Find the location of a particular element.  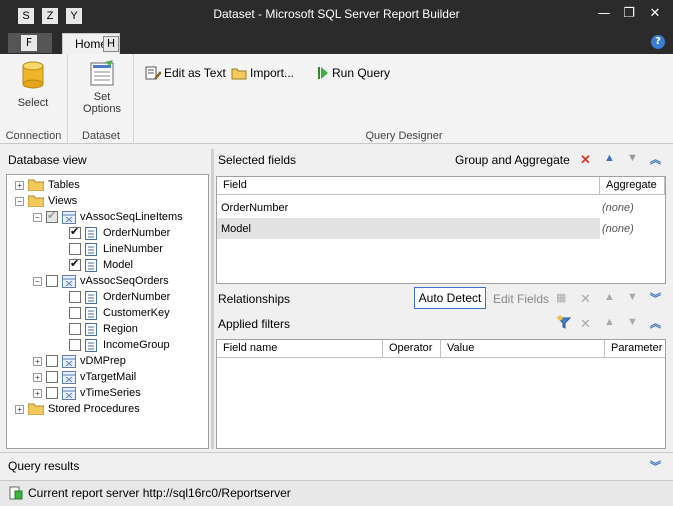

edit-fields-button: Edit Fields is located at coordinates (521, 299).